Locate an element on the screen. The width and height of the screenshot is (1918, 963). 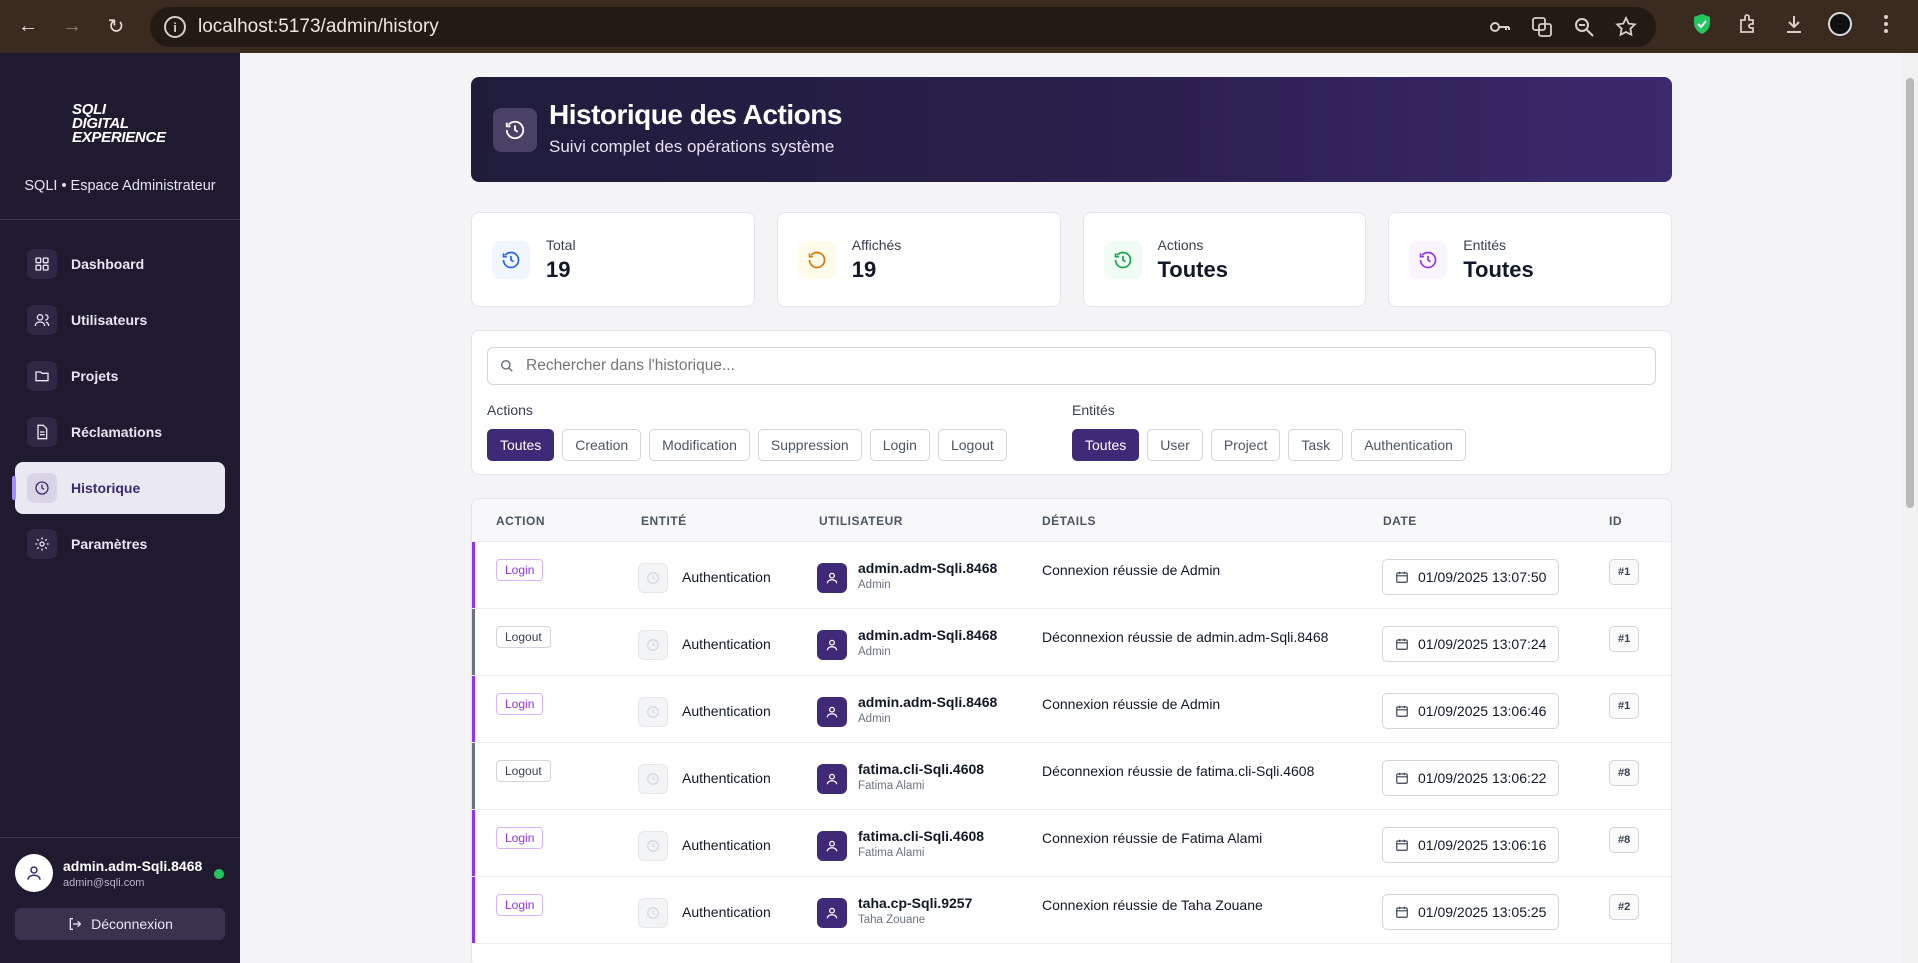
user-fullname: Admin is located at coordinates (874, 585).